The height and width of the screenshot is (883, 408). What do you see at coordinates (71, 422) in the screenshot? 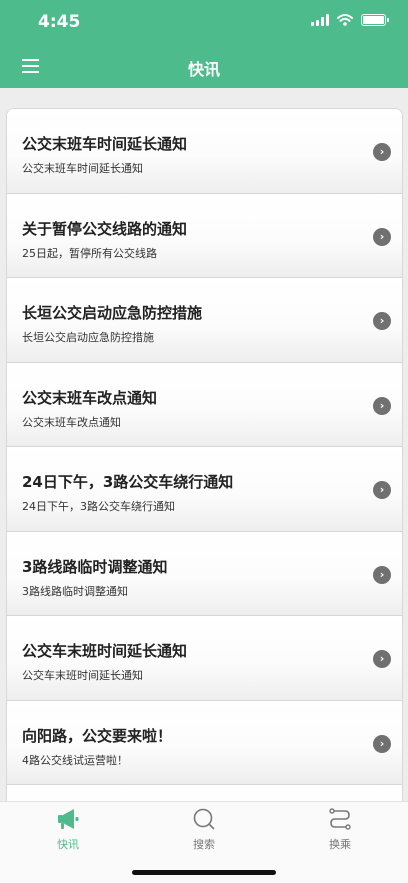
I see `item-subtitle: 公交末班车改点通知` at bounding box center [71, 422].